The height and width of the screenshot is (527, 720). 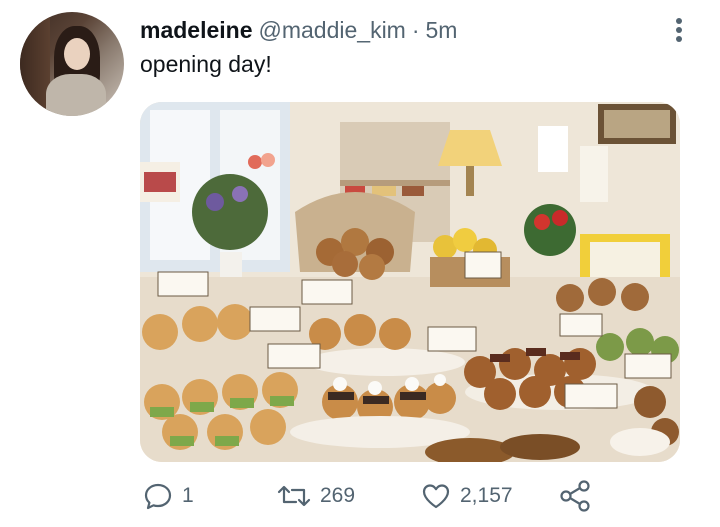 I want to click on like-button: 2,157, so click(x=466, y=496).